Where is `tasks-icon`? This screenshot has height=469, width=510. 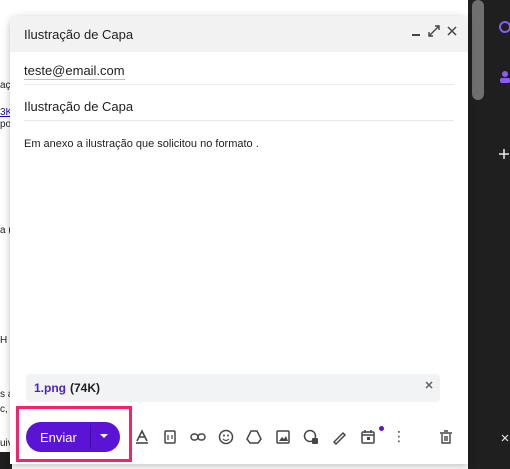 tasks-icon is located at coordinates (504, 29).